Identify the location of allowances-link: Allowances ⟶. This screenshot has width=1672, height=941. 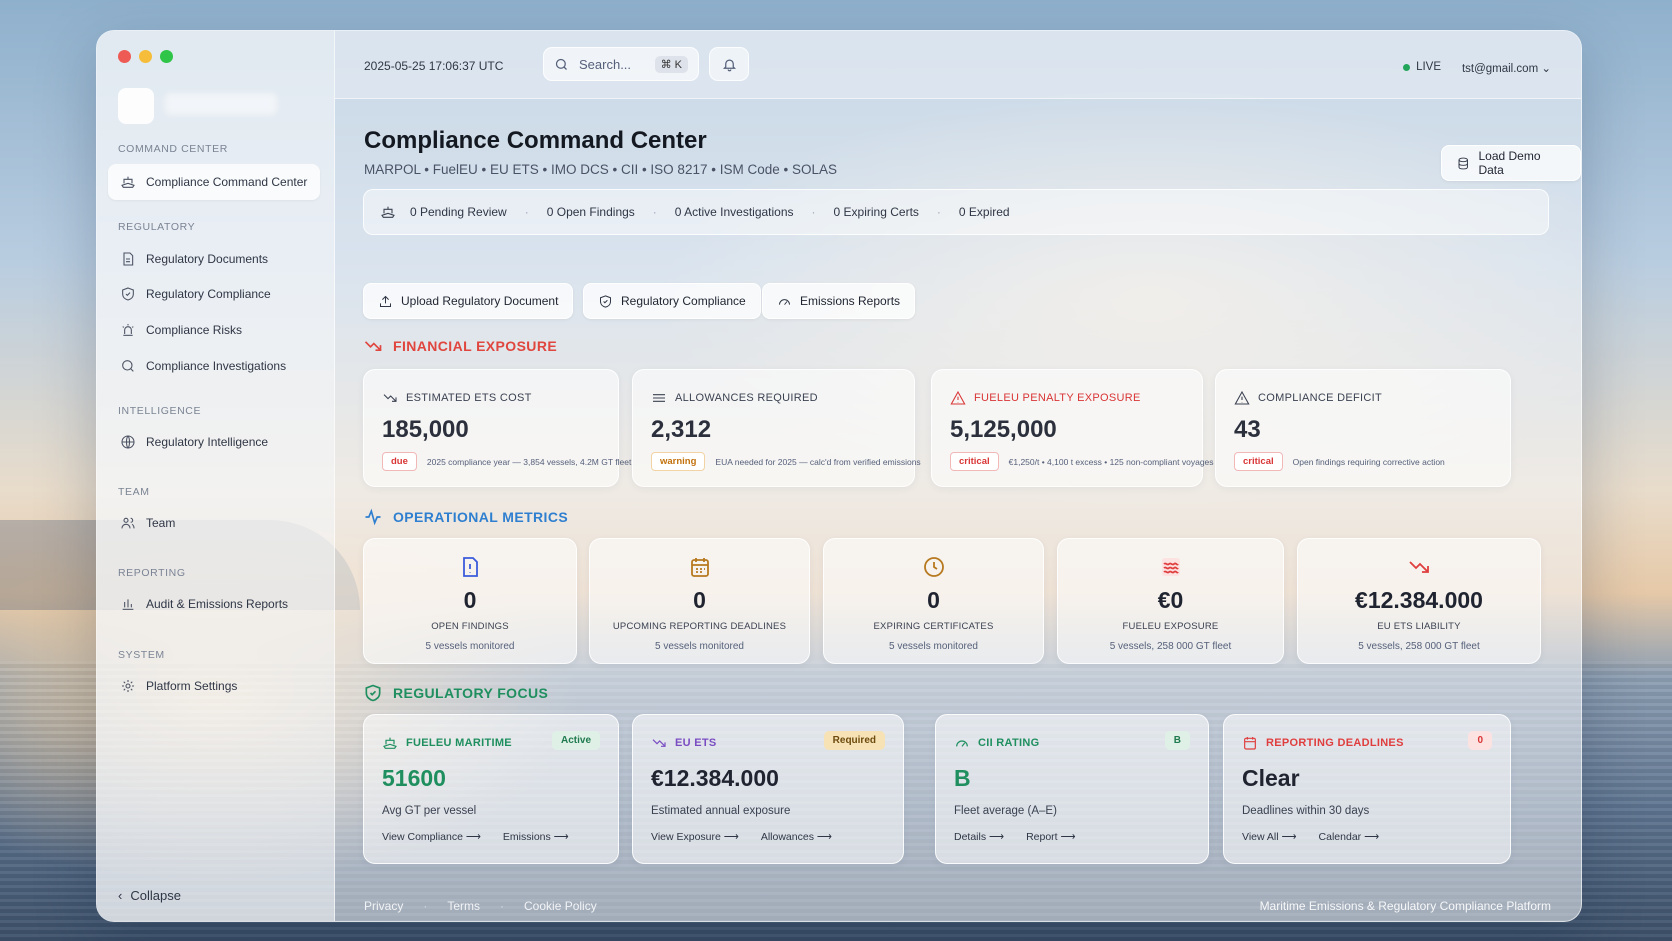
(796, 837).